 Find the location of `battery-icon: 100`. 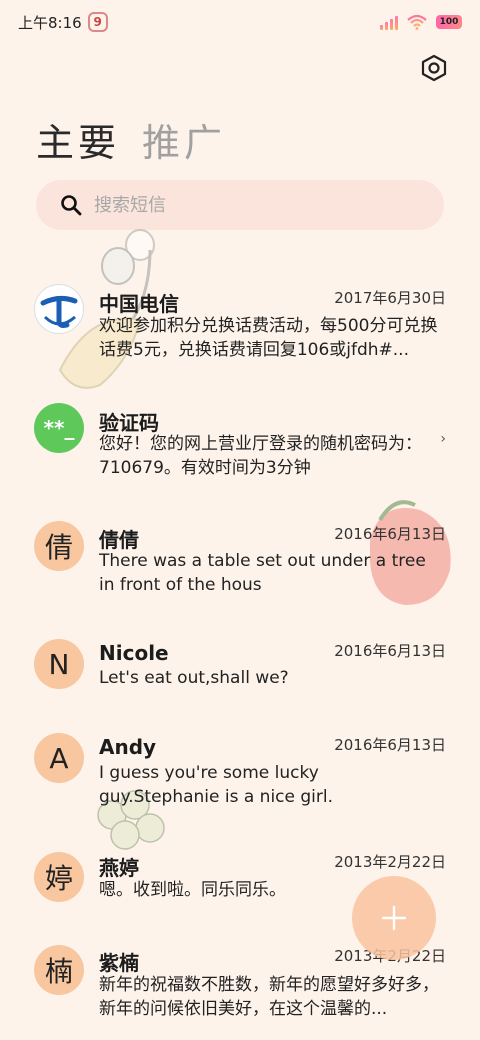

battery-icon: 100 is located at coordinates (449, 22).